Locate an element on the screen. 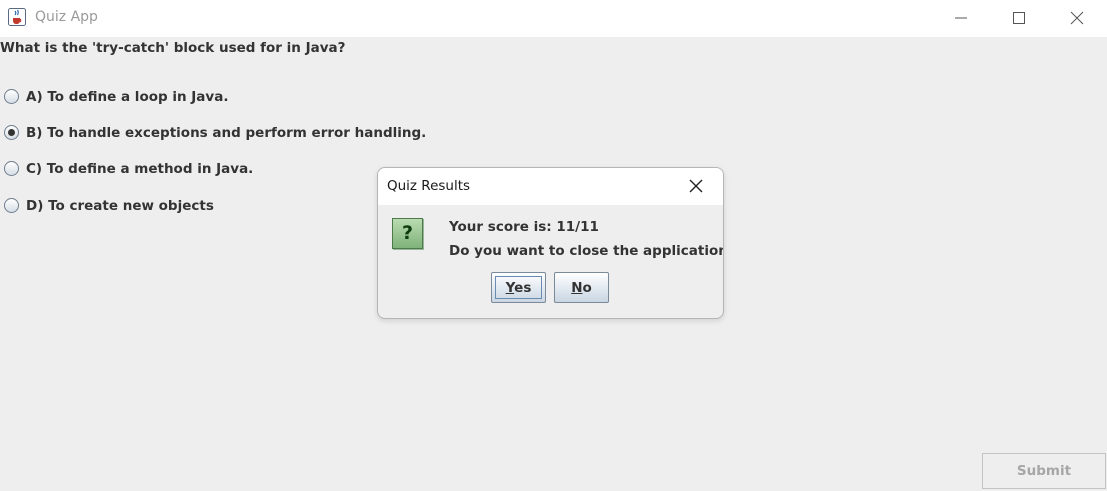  dialog-title: Quiz Results is located at coordinates (429, 186).